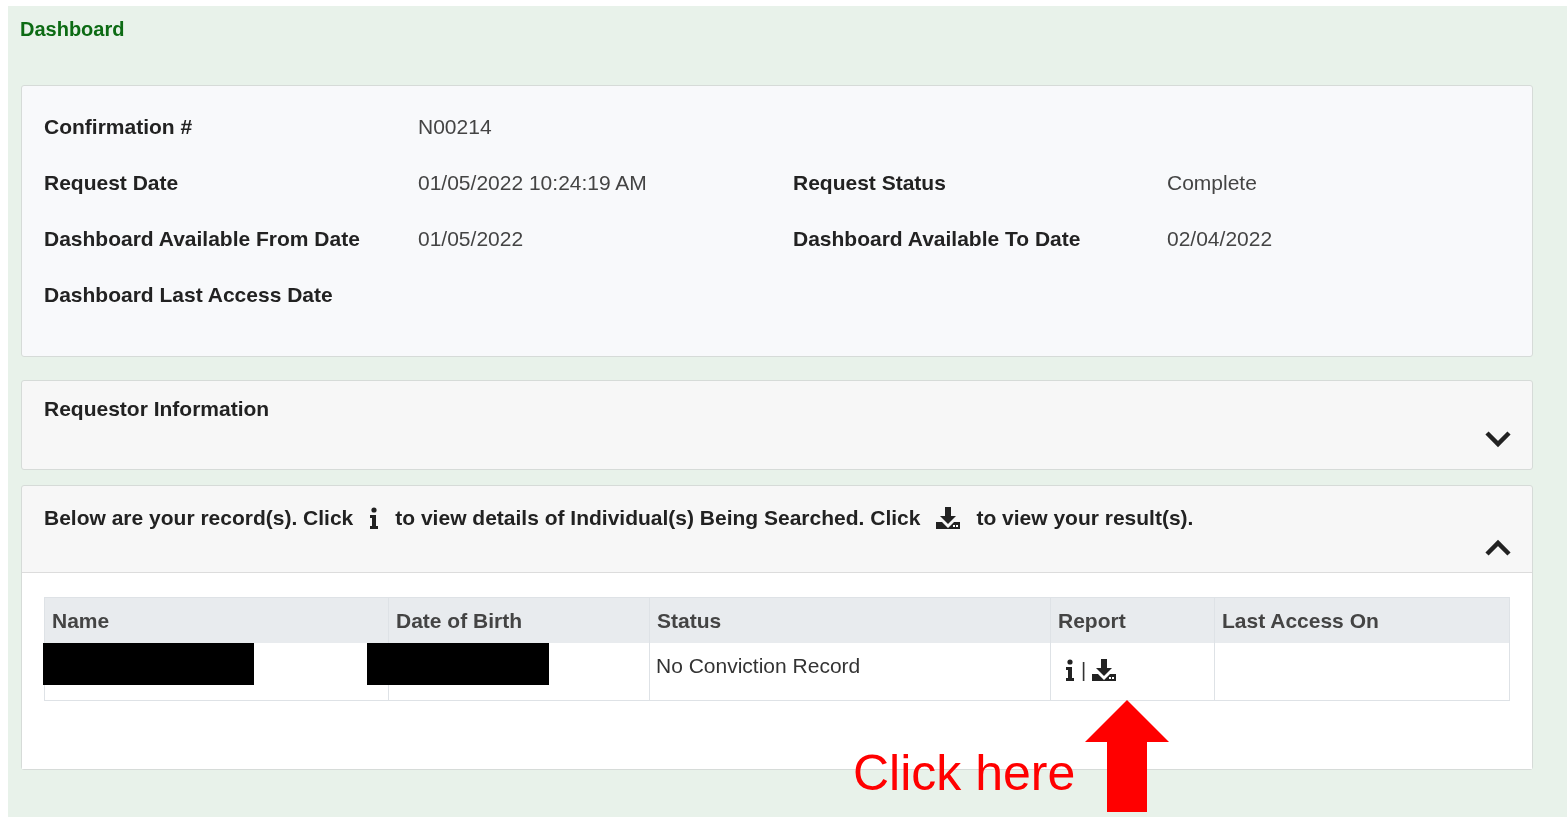  I want to click on field-label: Dashboard Last Access Date, so click(189, 295).